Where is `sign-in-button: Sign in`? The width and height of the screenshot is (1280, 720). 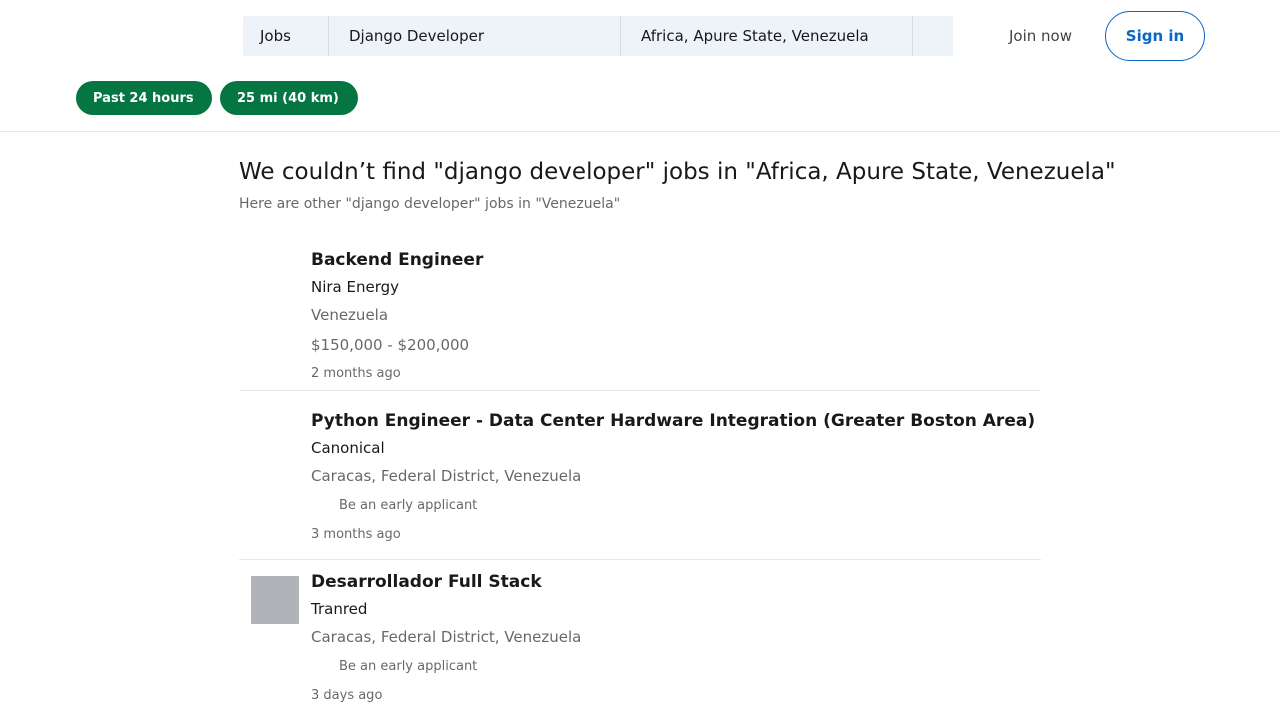
sign-in-button: Sign in is located at coordinates (1155, 36).